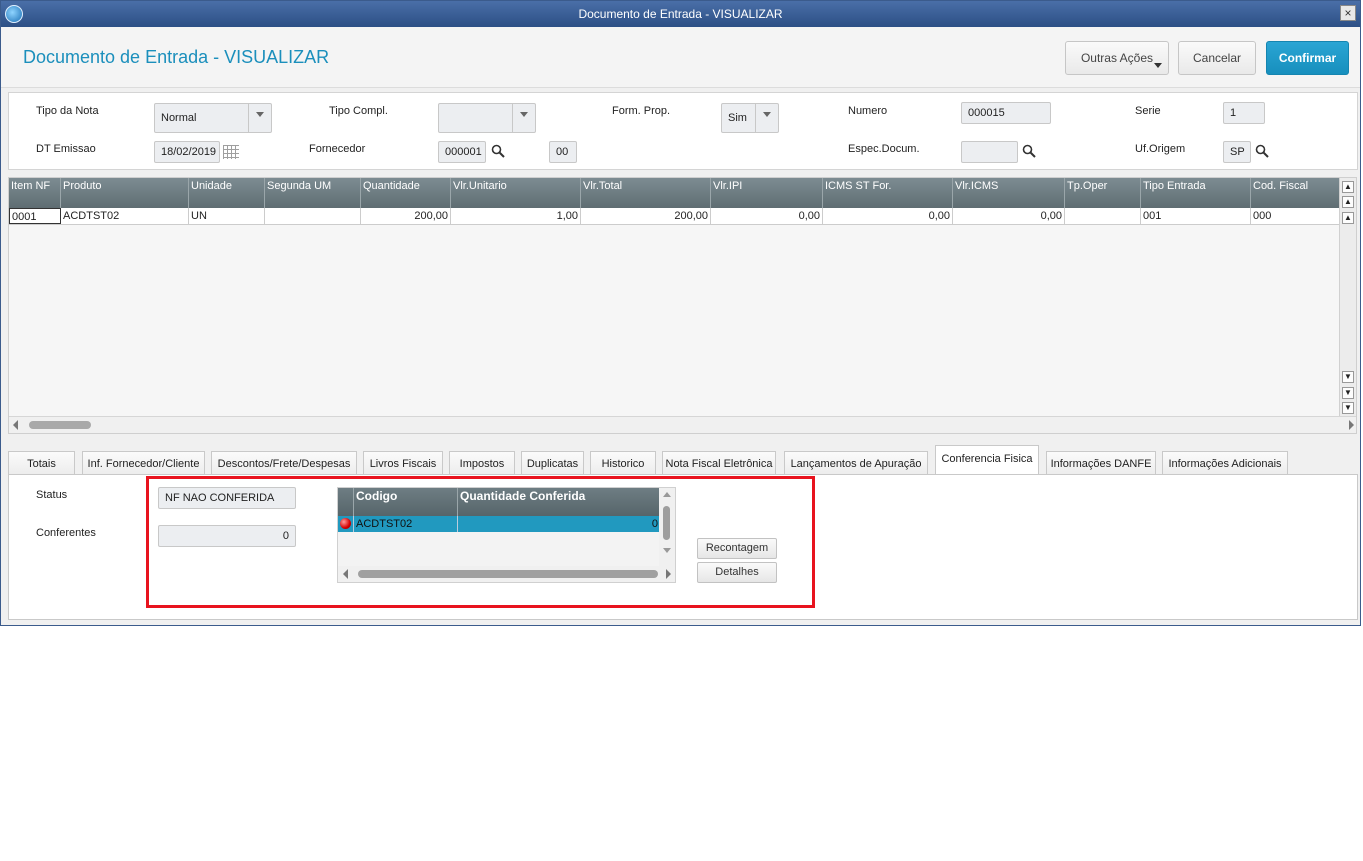 The image size is (1363, 861). Describe the element at coordinates (856, 463) in the screenshot. I see `tab-lancamentos-apuracao: Lançamentos de Apuração` at that location.